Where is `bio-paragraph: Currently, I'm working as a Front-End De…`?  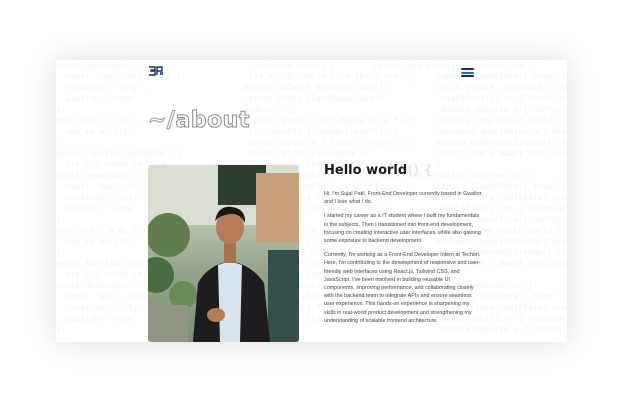 bio-paragraph: Currently, I'm working as a Front-End De… is located at coordinates (402, 288).